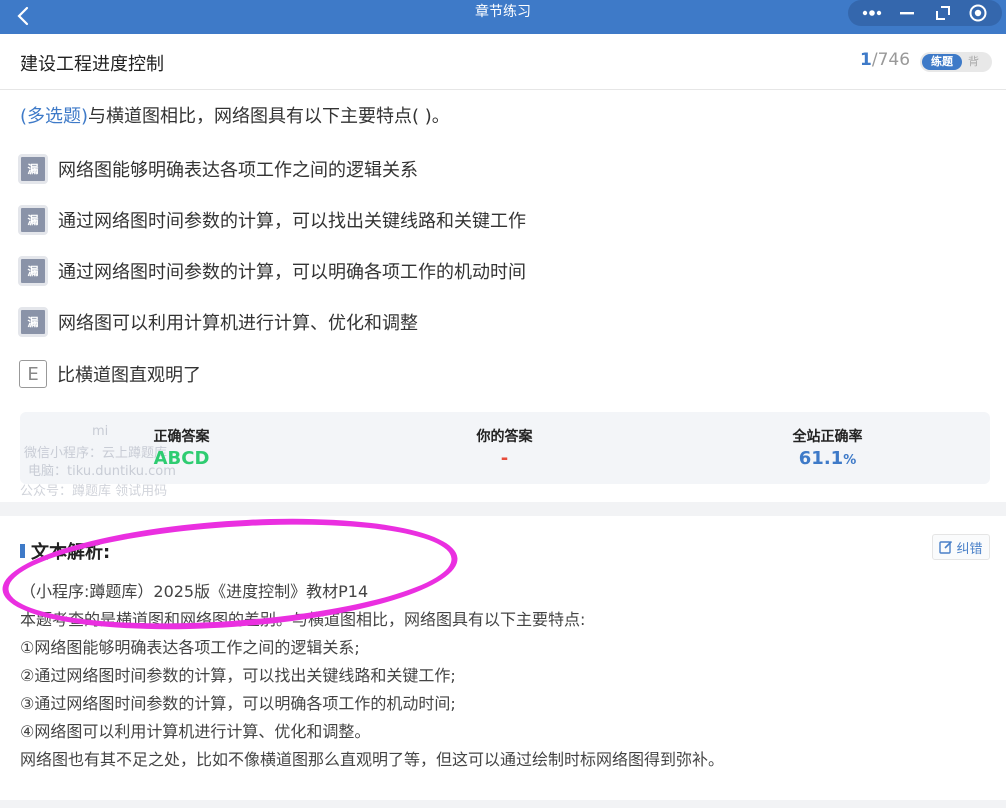 This screenshot has height=808, width=1006. Describe the element at coordinates (866, 60) in the screenshot. I see `progress-current: 1` at that location.